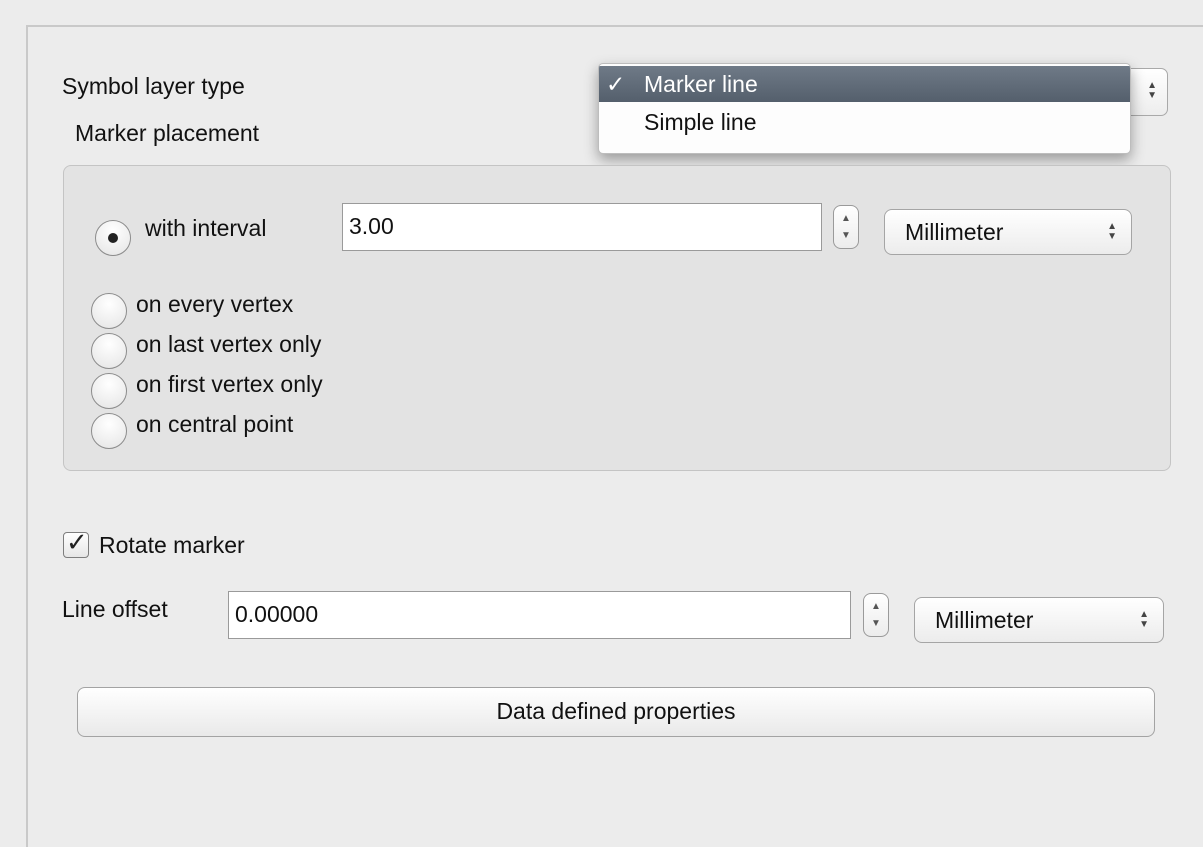  I want to click on on-first-vertex-label: on first vertex only, so click(229, 384).